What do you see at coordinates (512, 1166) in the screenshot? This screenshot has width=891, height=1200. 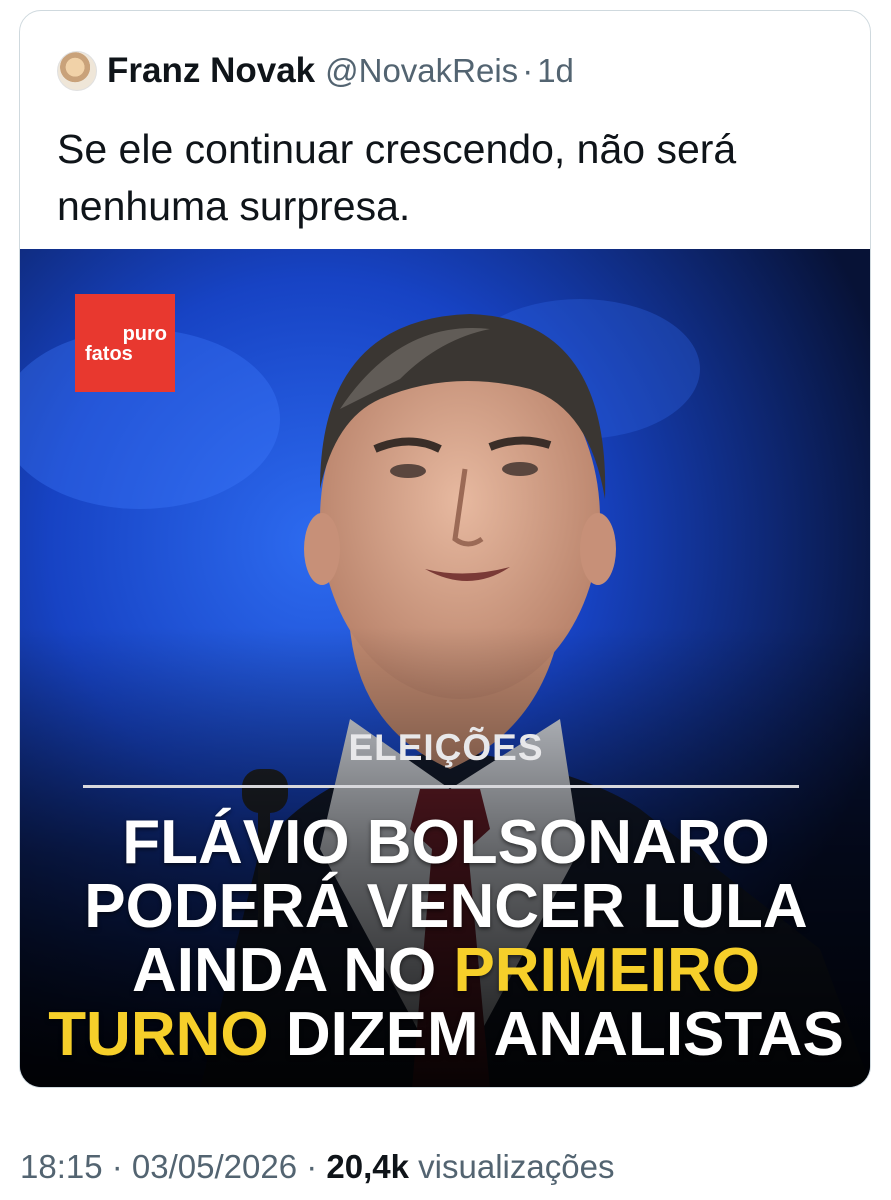 I see `views-label: visualizações` at bounding box center [512, 1166].